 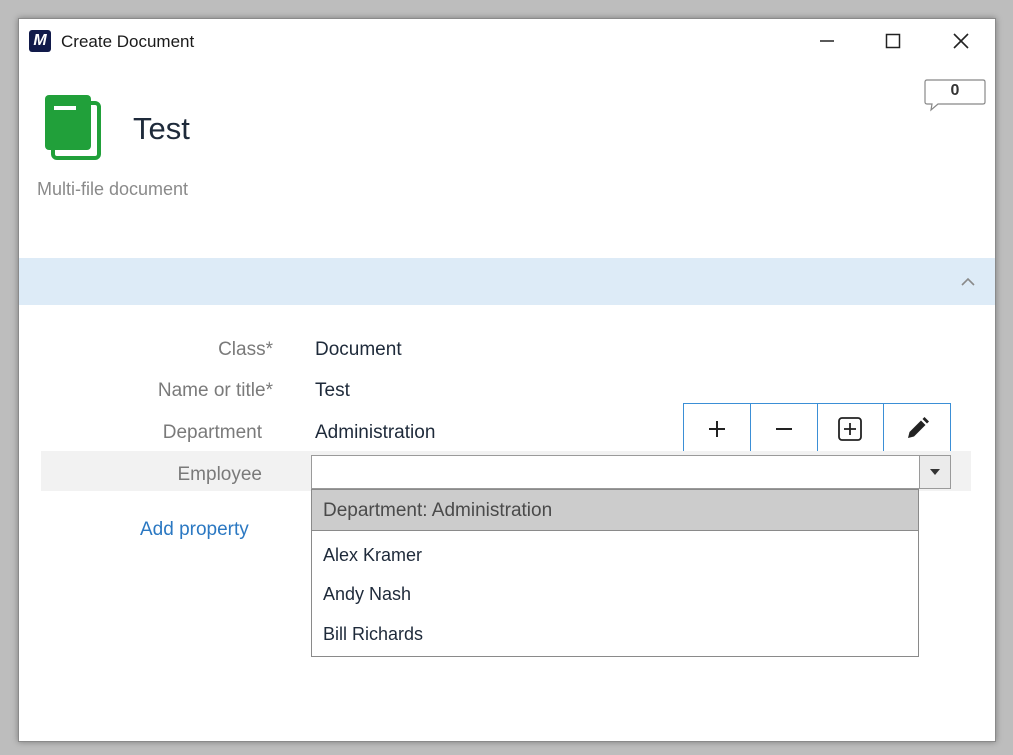 I want to click on employee-input, so click(x=622, y=472).